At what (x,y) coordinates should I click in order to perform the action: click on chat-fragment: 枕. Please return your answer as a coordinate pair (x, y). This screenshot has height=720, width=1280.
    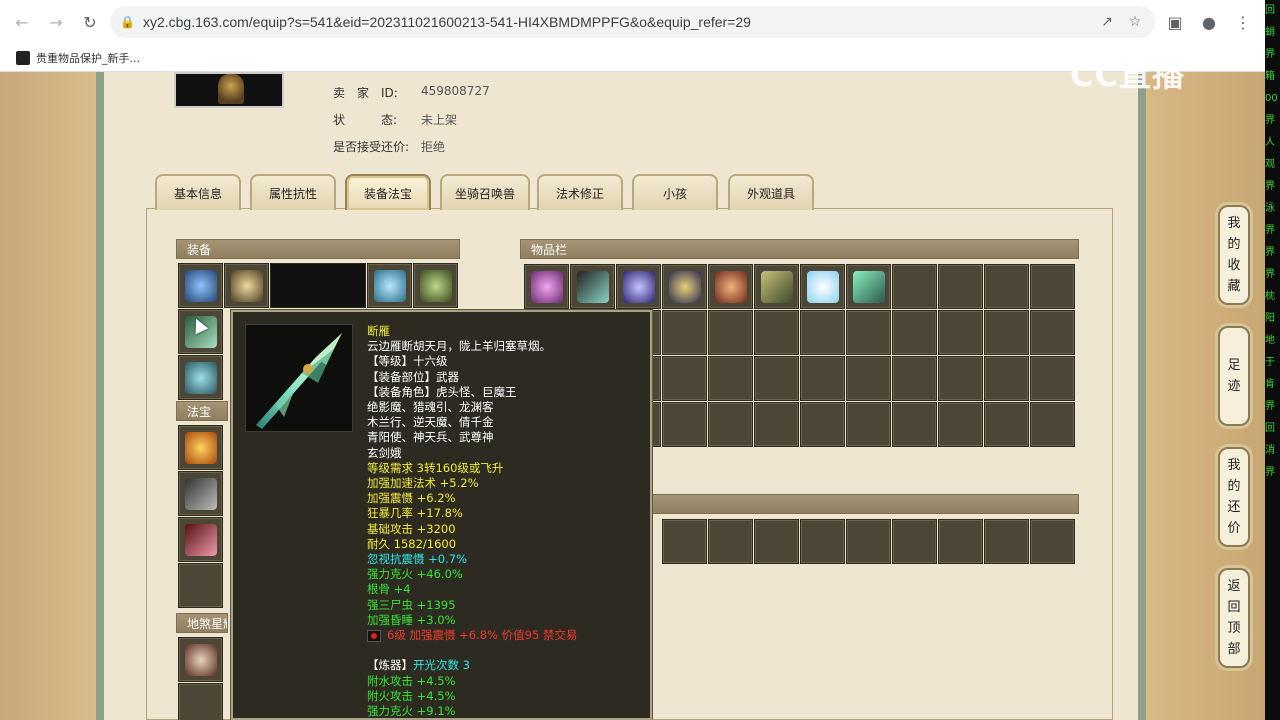
    Looking at the image, I should click on (1270, 296).